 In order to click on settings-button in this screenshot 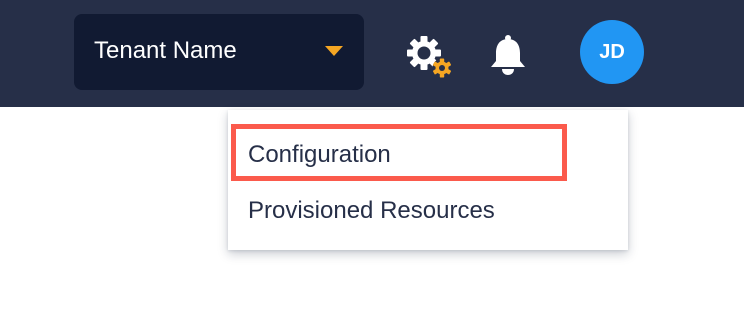, I will do `click(430, 56)`.